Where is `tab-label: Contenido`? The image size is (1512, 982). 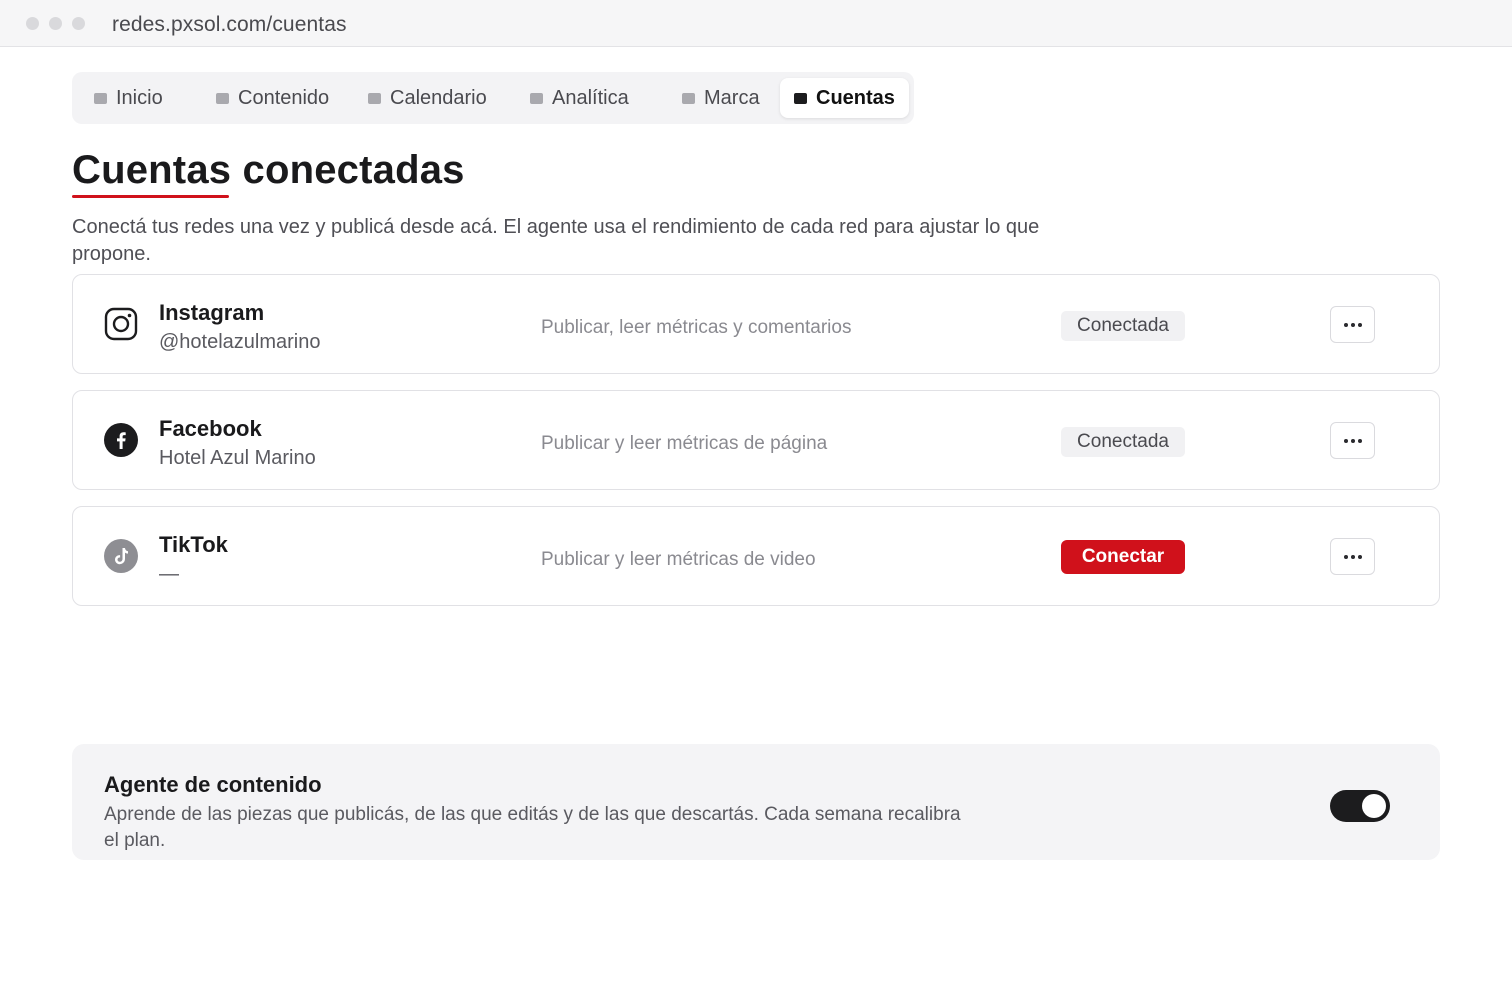 tab-label: Contenido is located at coordinates (284, 97).